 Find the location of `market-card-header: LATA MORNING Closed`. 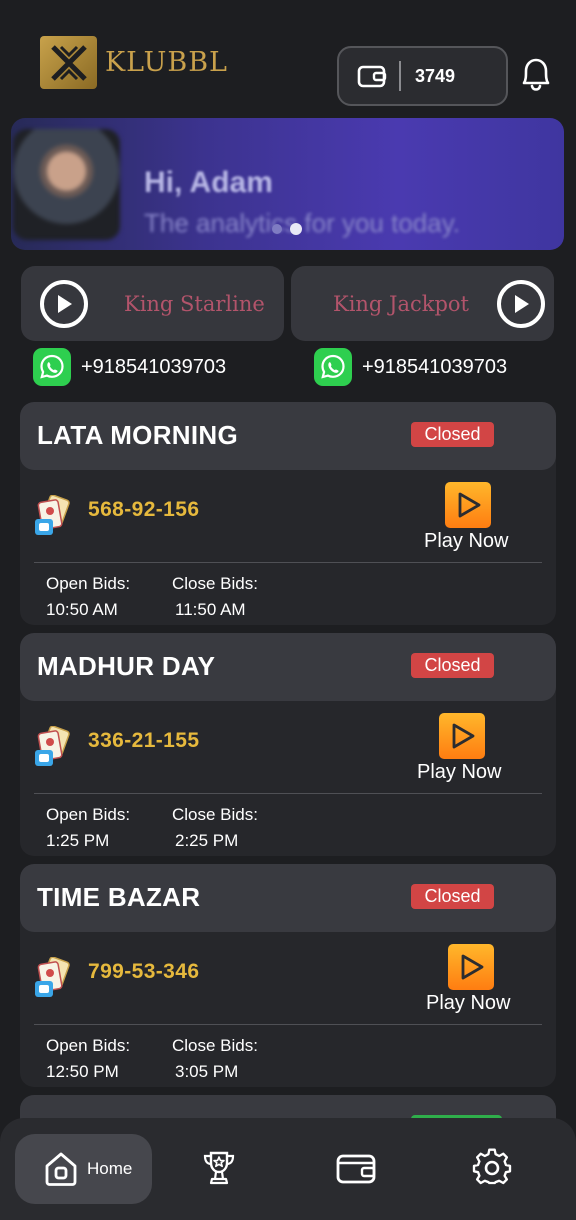

market-card-header: LATA MORNING Closed is located at coordinates (288, 436).